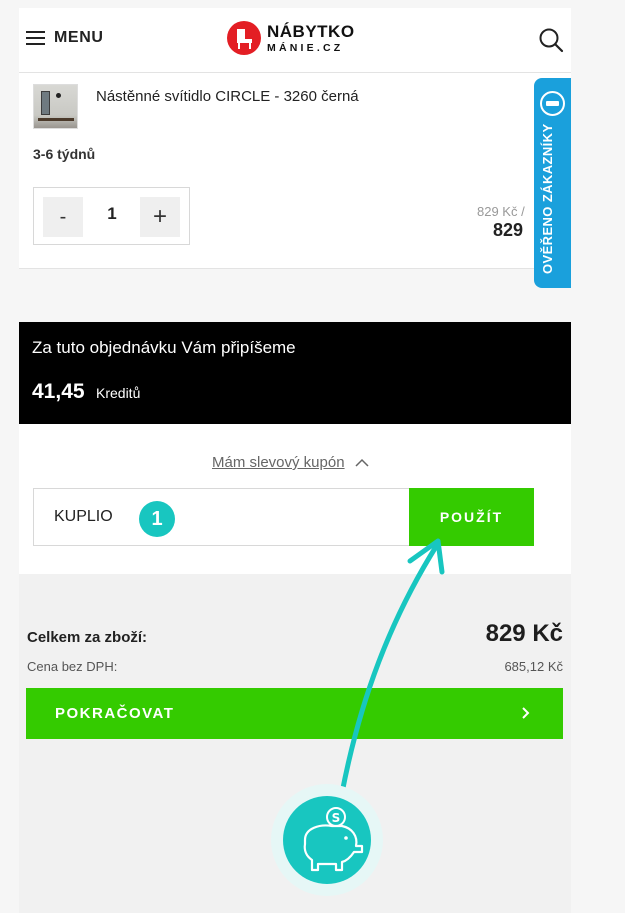 Image resolution: width=625 pixels, height=913 pixels. Describe the element at coordinates (244, 38) in the screenshot. I see `logo-chair-icon` at that location.